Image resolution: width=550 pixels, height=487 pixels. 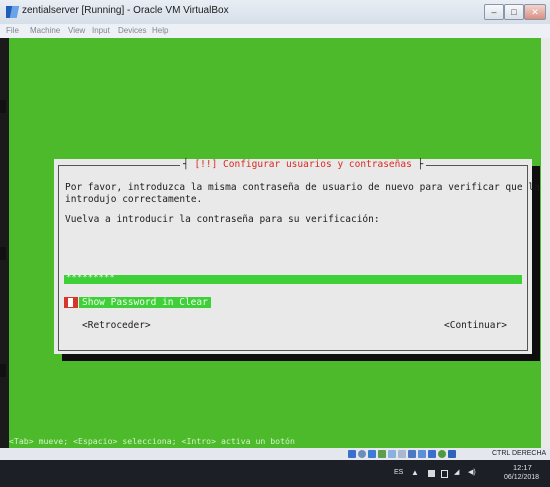 What do you see at coordinates (45, 30) in the screenshot?
I see `menu-machine: Machine` at bounding box center [45, 30].